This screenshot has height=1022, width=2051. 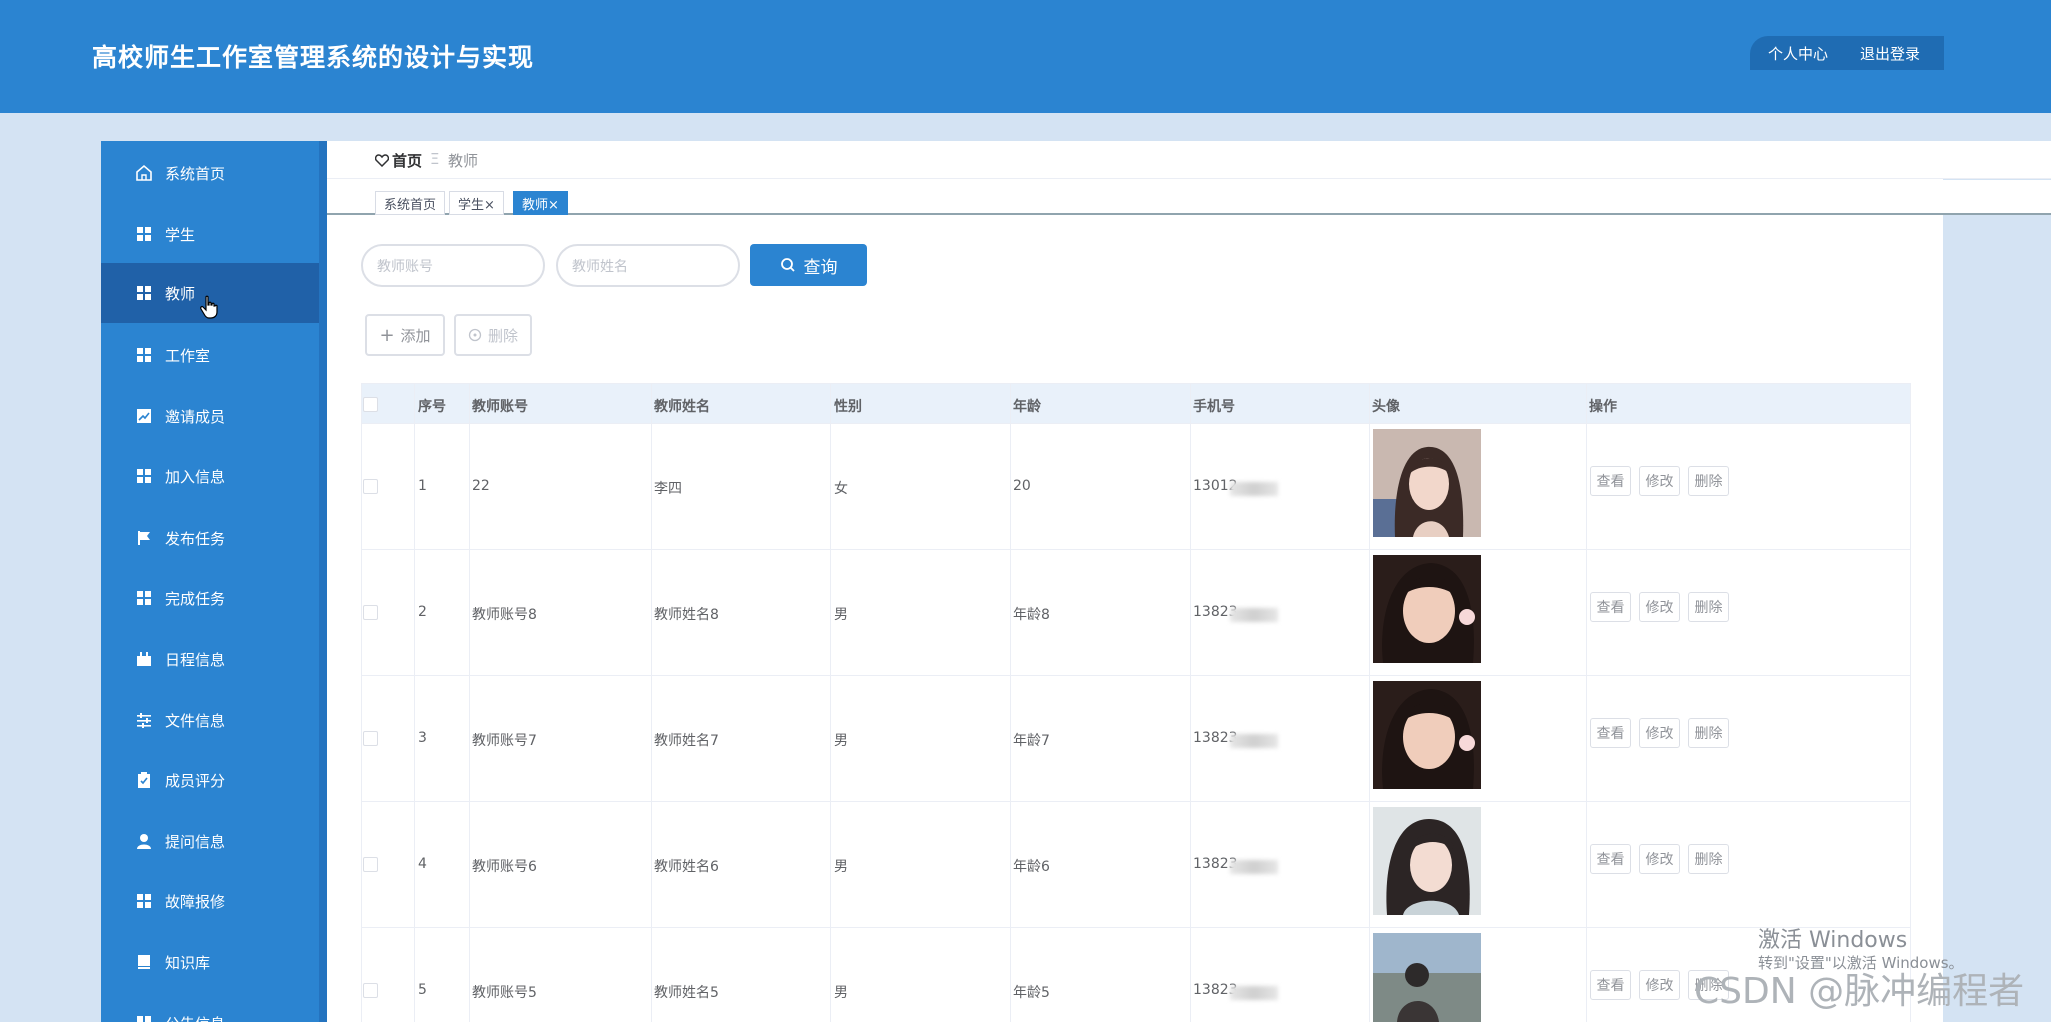 What do you see at coordinates (180, 293) in the screenshot?
I see `sidebar-item-label: 教师` at bounding box center [180, 293].